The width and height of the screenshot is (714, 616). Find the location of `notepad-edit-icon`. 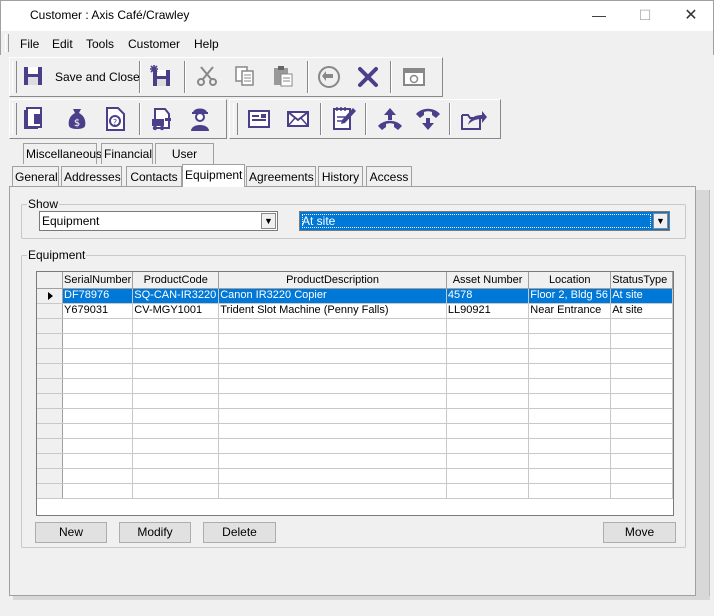

notepad-edit-icon is located at coordinates (343, 117).